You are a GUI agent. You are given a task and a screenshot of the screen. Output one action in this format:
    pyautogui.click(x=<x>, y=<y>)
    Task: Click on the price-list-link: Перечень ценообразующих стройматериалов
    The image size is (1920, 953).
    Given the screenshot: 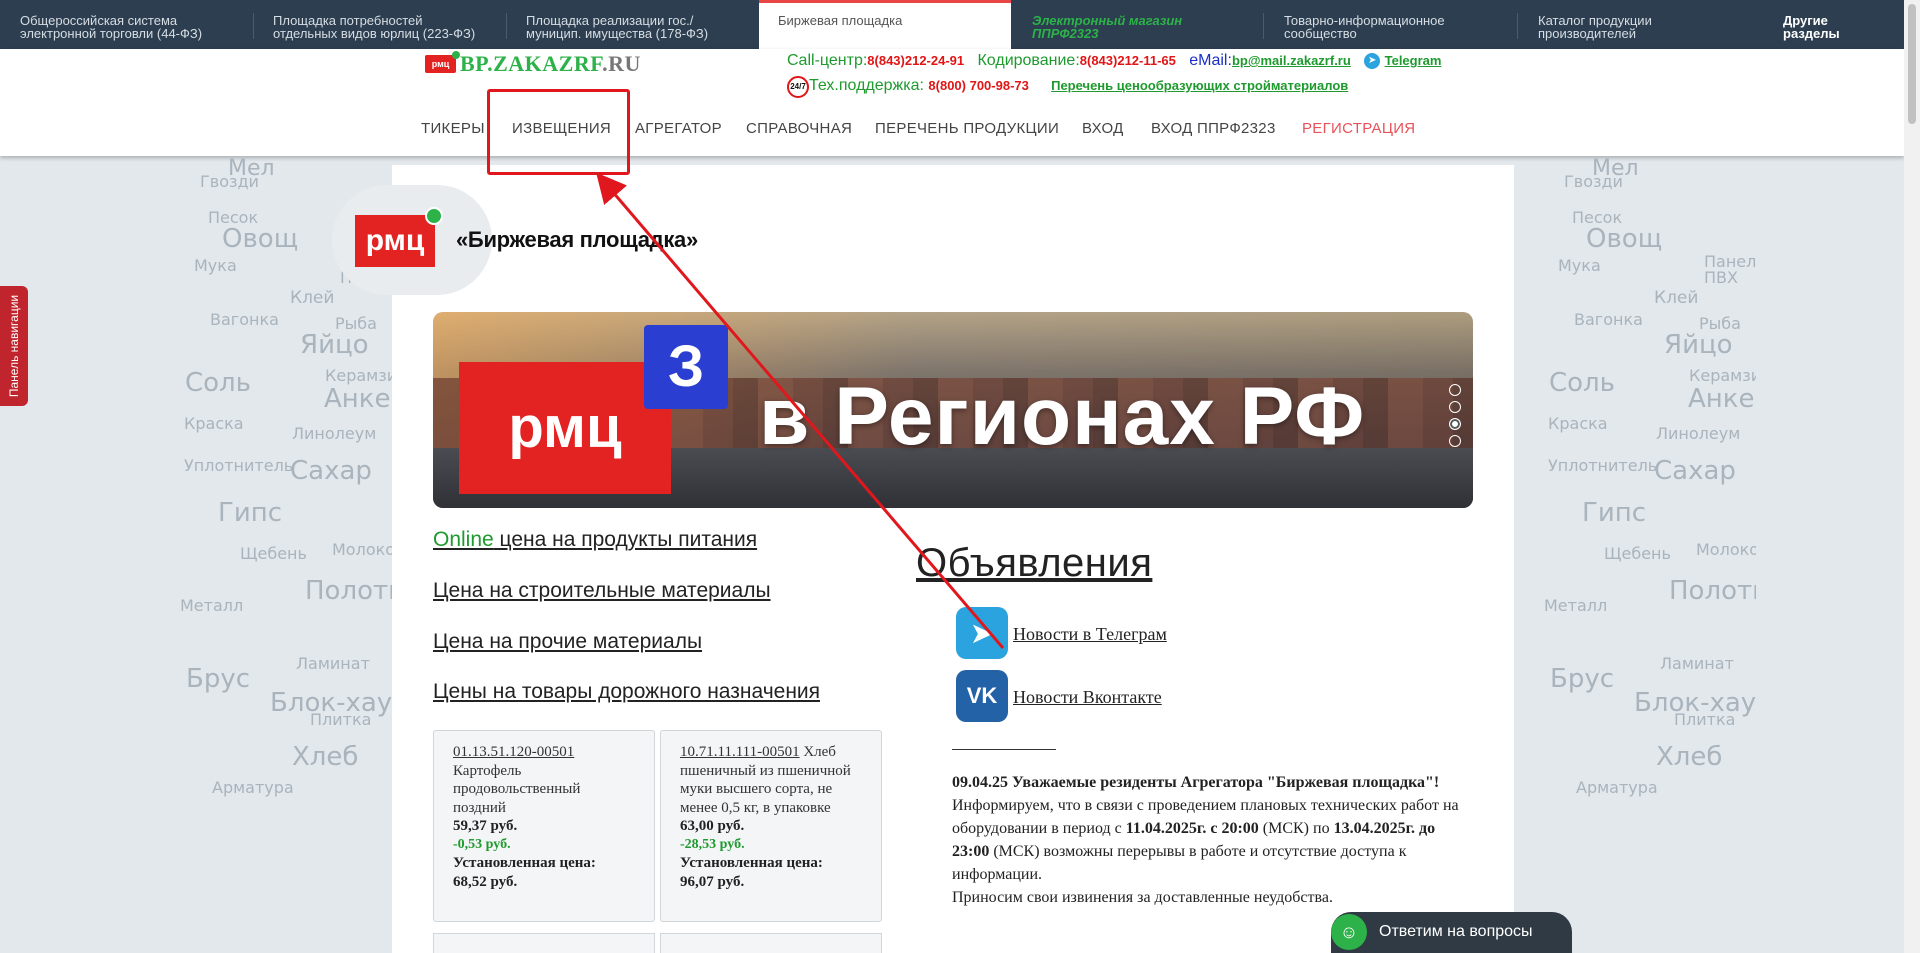 What is the action you would take?
    pyautogui.click(x=1199, y=85)
    